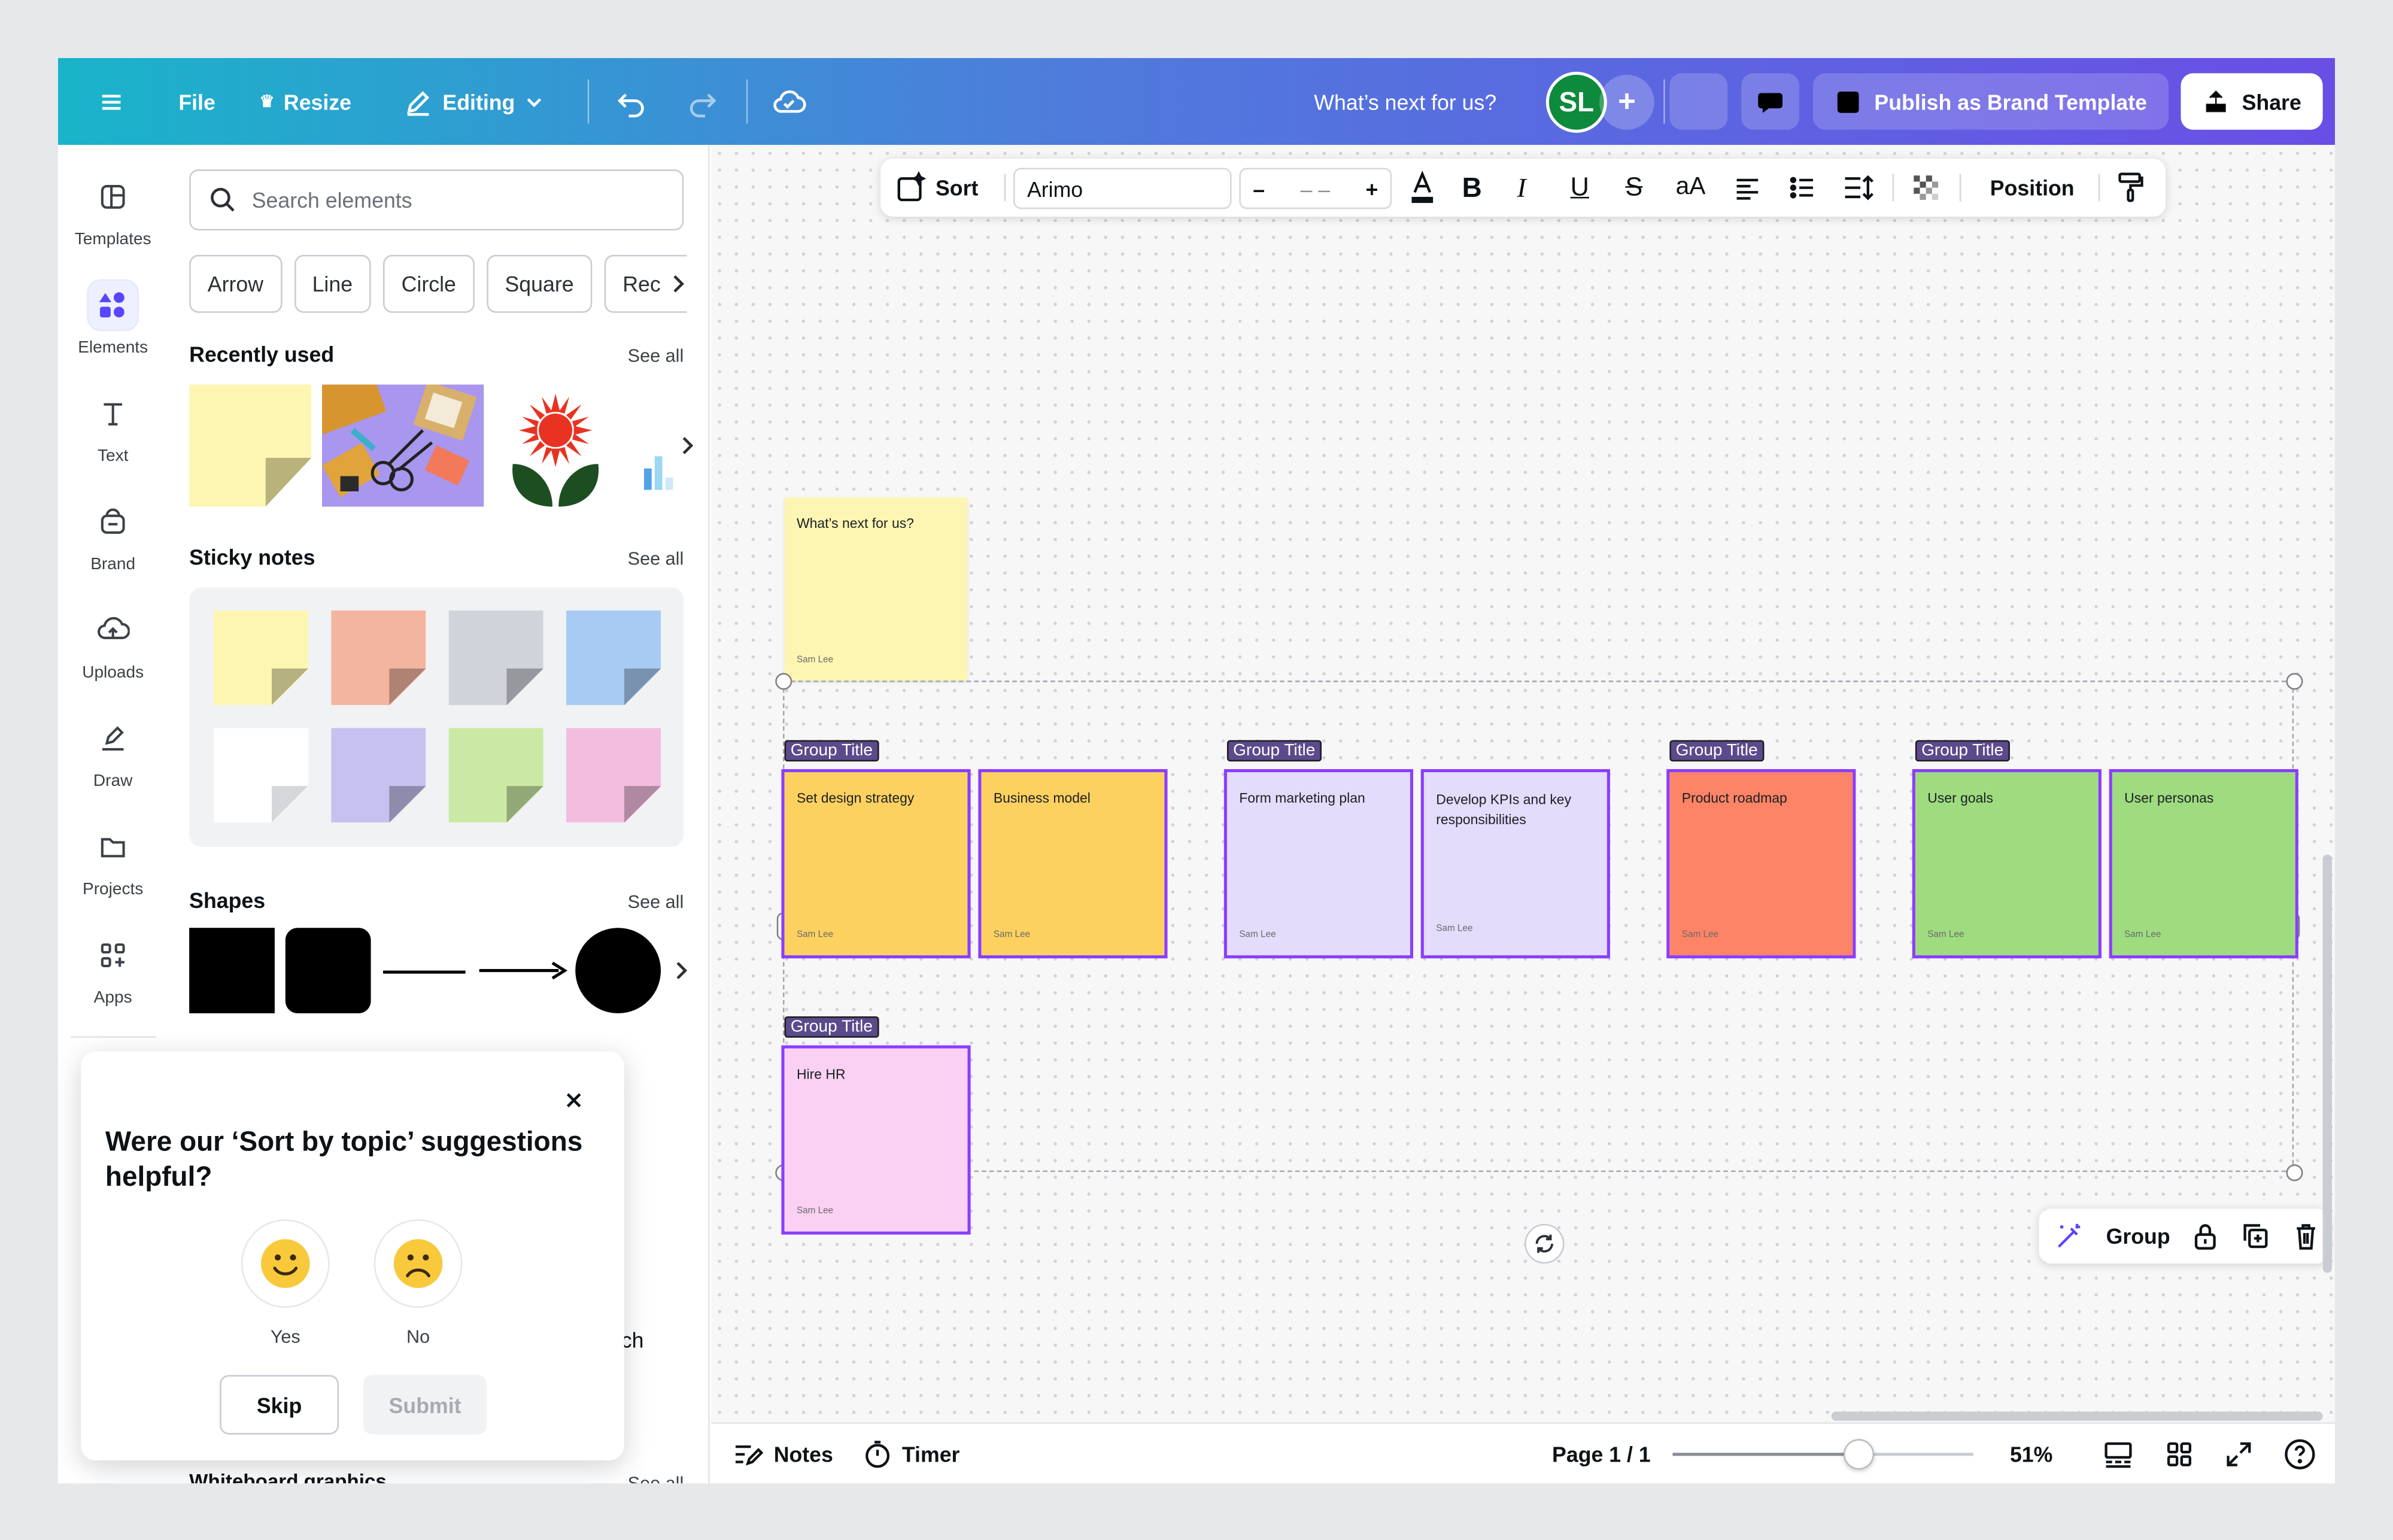 This screenshot has width=2393, height=1540. I want to click on recent-sticky-note, so click(250, 445).